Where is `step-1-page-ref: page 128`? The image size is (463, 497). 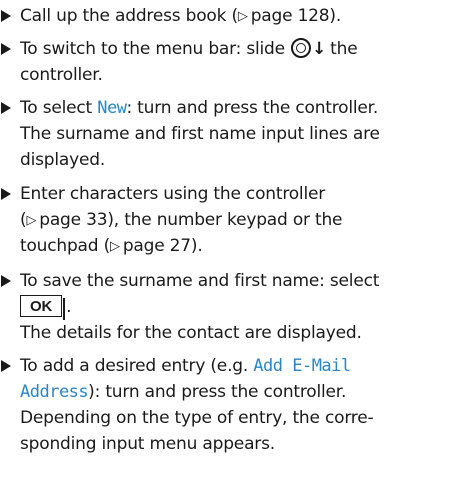
step-1-page-ref: page 128 is located at coordinates (290, 16).